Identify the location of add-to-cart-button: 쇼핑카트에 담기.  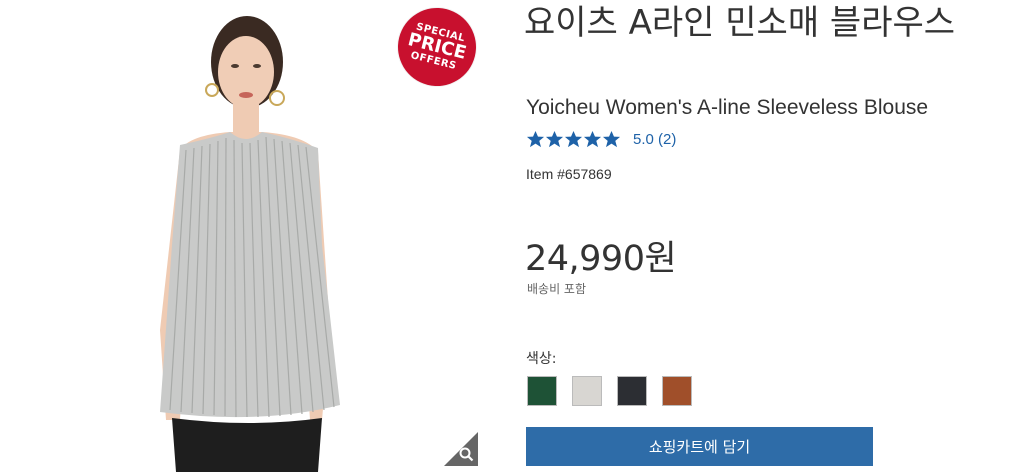
(699, 446).